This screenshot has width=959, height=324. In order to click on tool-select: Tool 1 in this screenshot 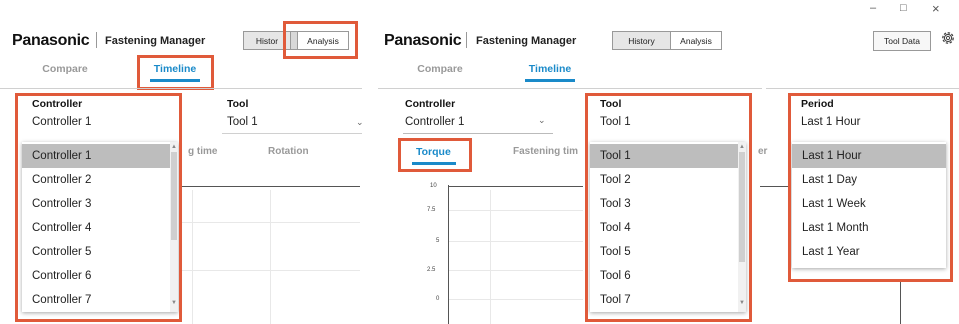, I will do `click(242, 122)`.